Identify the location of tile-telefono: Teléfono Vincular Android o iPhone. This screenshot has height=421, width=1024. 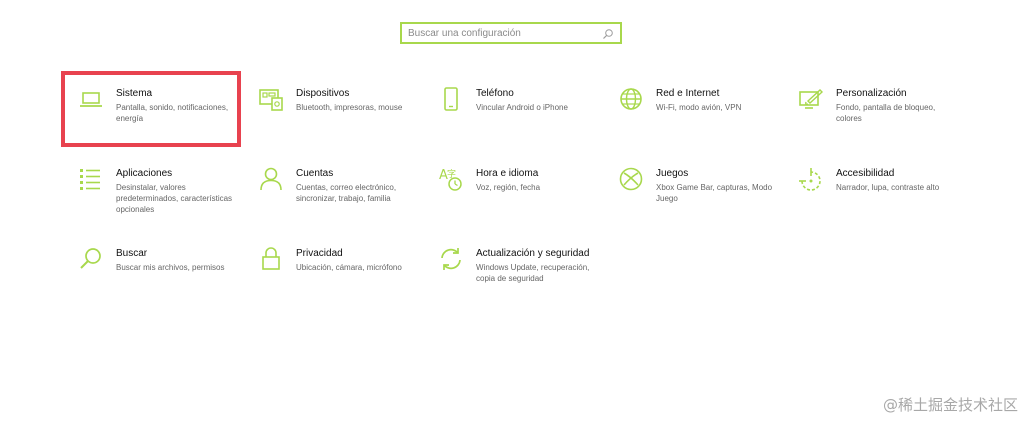
(527, 122).